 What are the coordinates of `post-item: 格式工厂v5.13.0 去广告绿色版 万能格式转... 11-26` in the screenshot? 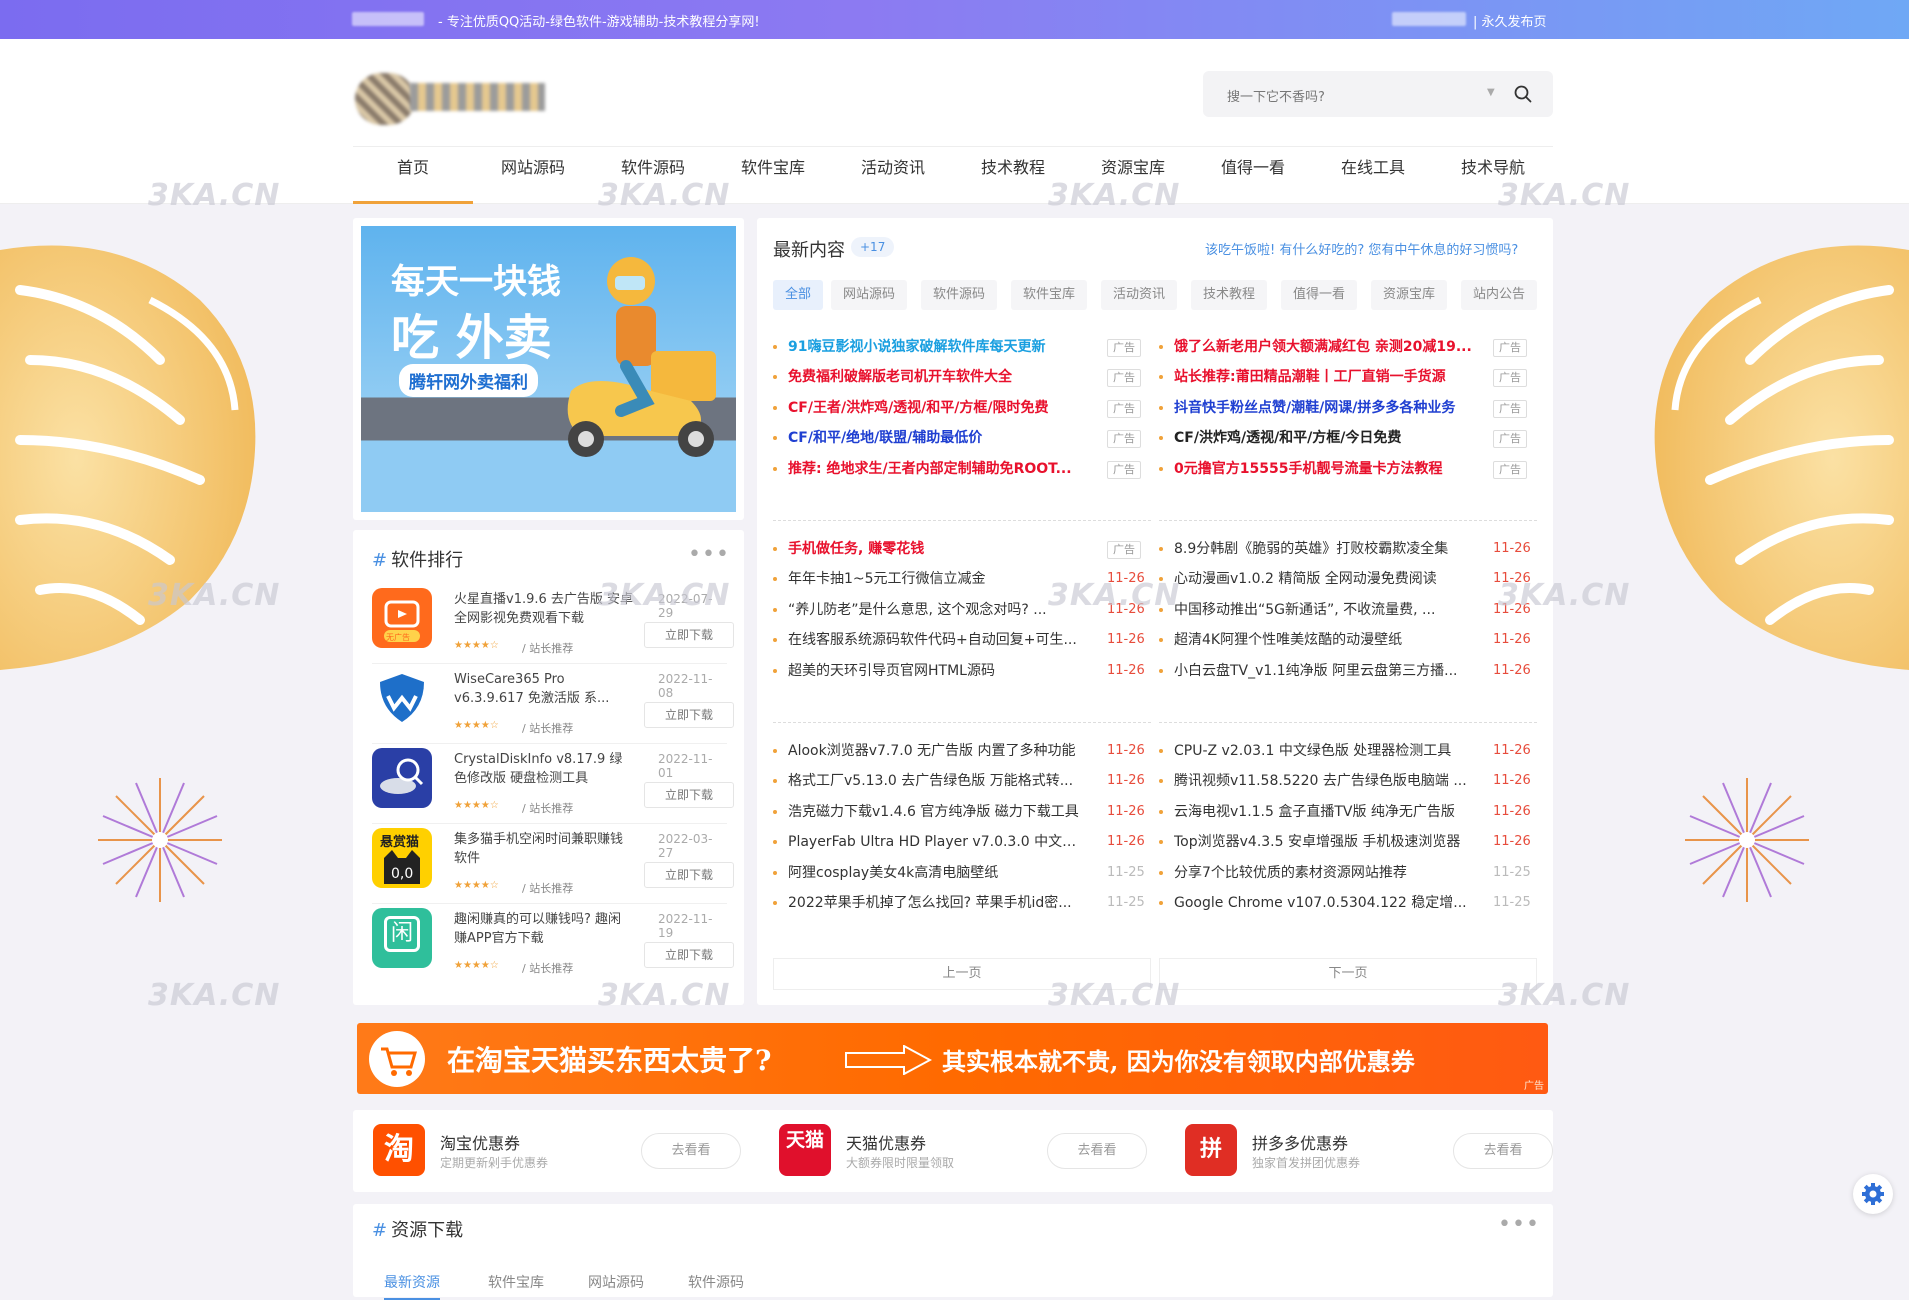 It's located at (959, 781).